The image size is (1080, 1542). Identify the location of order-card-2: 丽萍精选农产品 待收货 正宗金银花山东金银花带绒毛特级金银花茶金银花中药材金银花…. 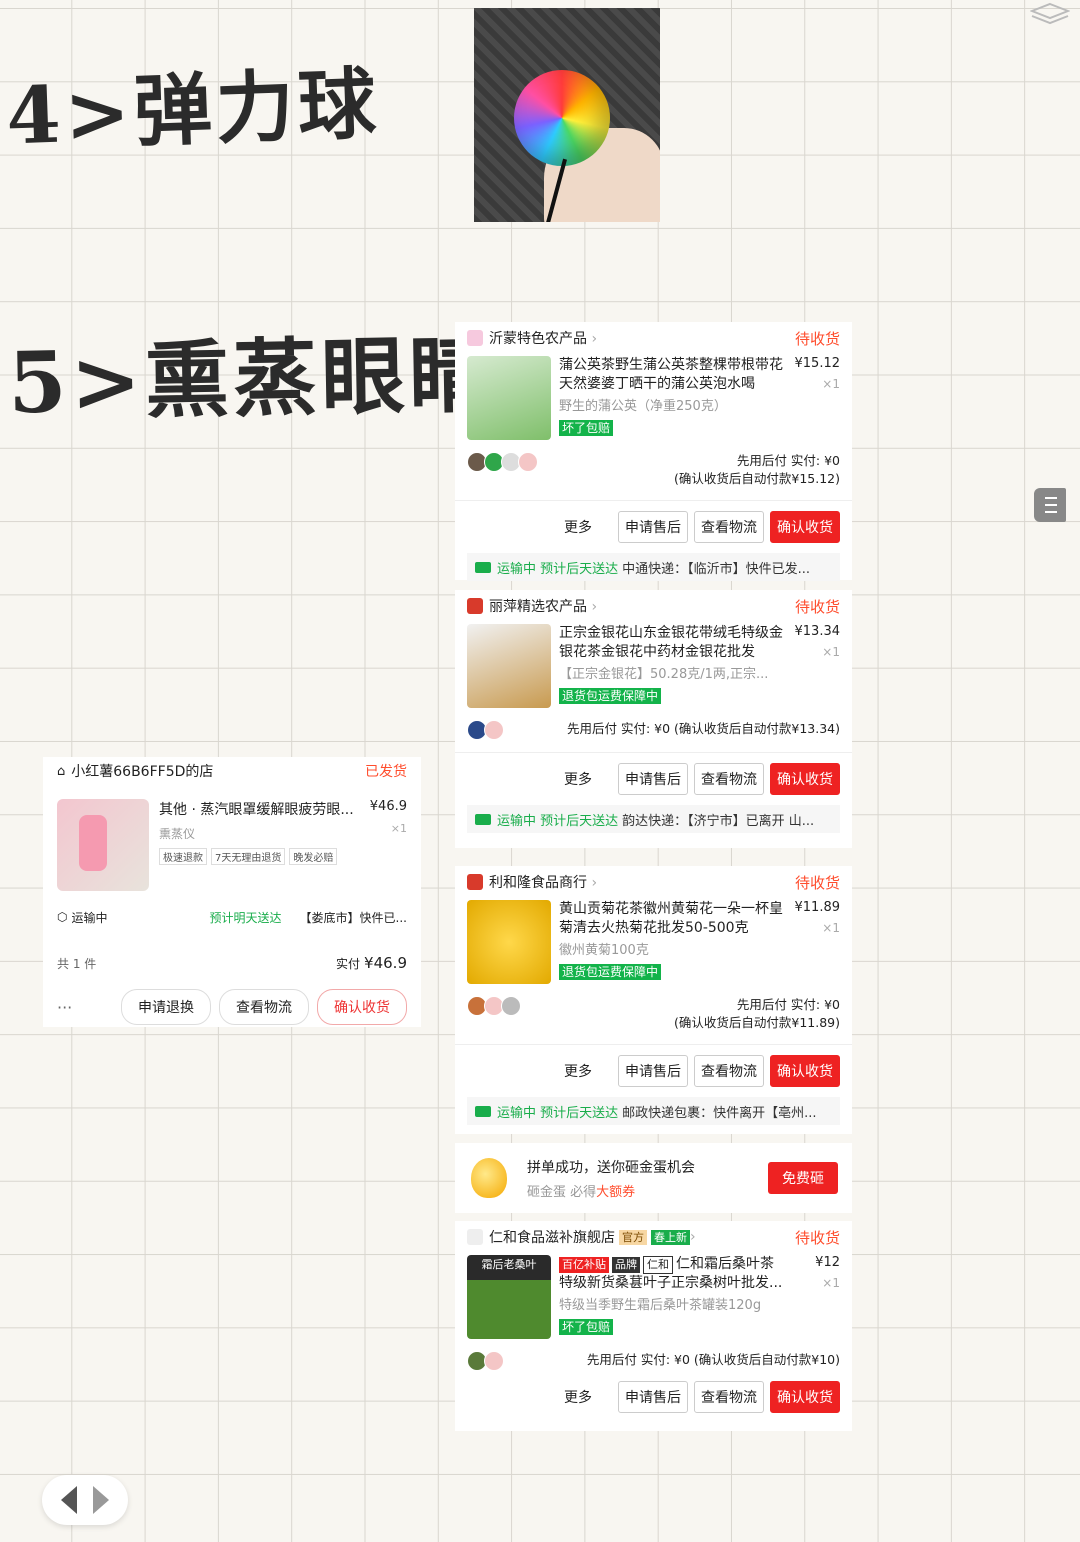
(653, 719).